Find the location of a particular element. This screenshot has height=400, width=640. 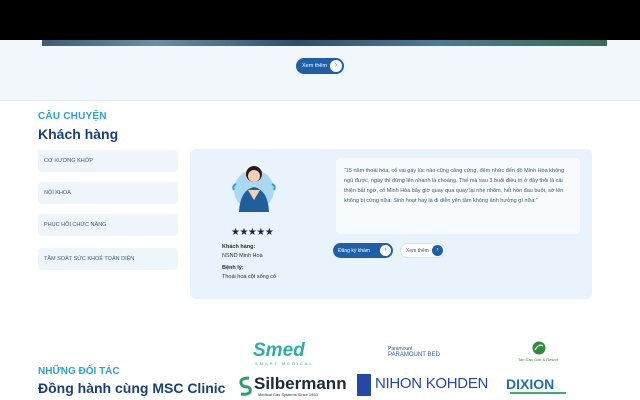

category-tab-internal-medicine: NỘI KHOA is located at coordinates (108, 193).